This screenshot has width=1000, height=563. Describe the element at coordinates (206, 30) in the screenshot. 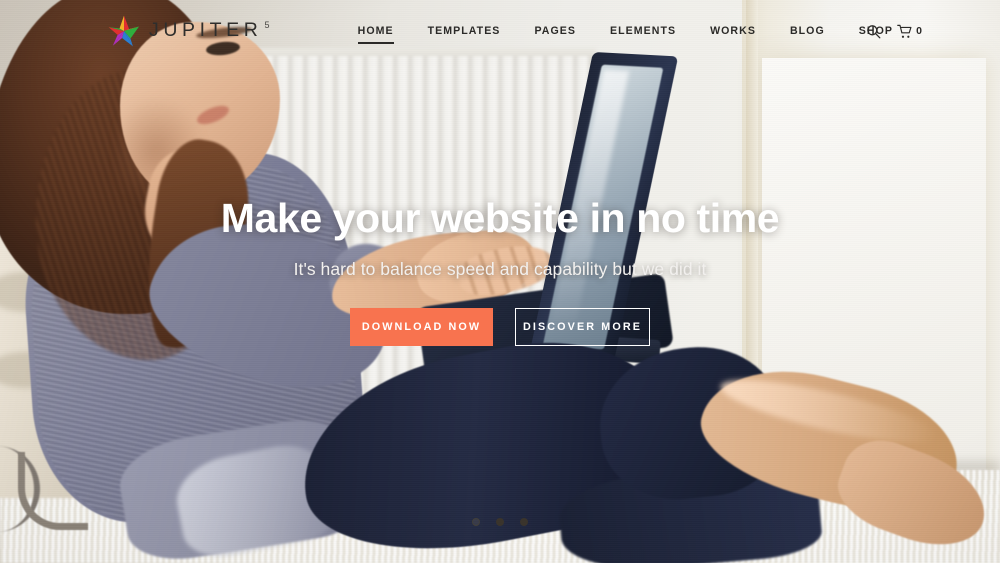

I see `logo-brand-text: JUPITER` at that location.